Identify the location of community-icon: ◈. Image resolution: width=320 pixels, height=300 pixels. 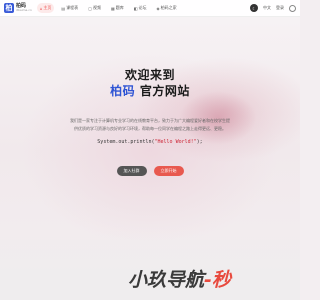
(158, 8).